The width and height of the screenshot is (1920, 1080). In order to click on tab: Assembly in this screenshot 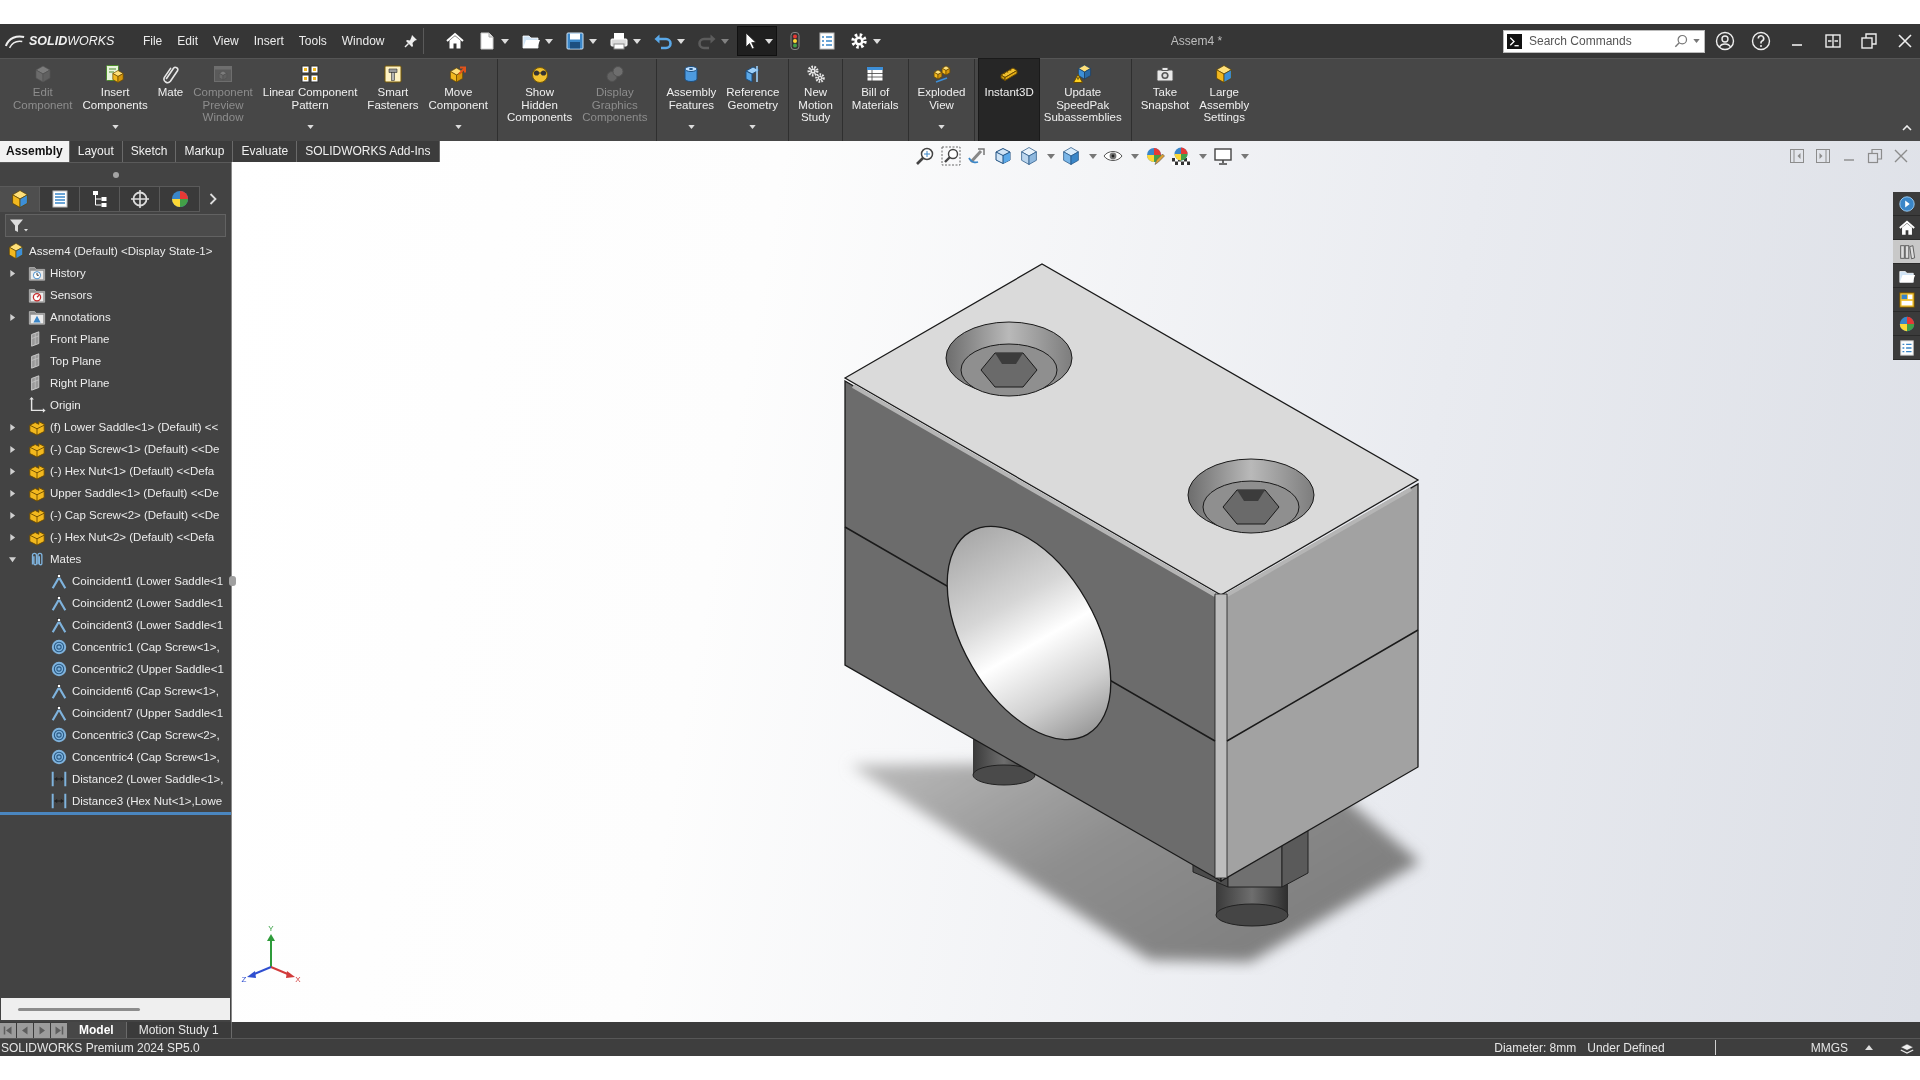, I will do `click(35, 151)`.